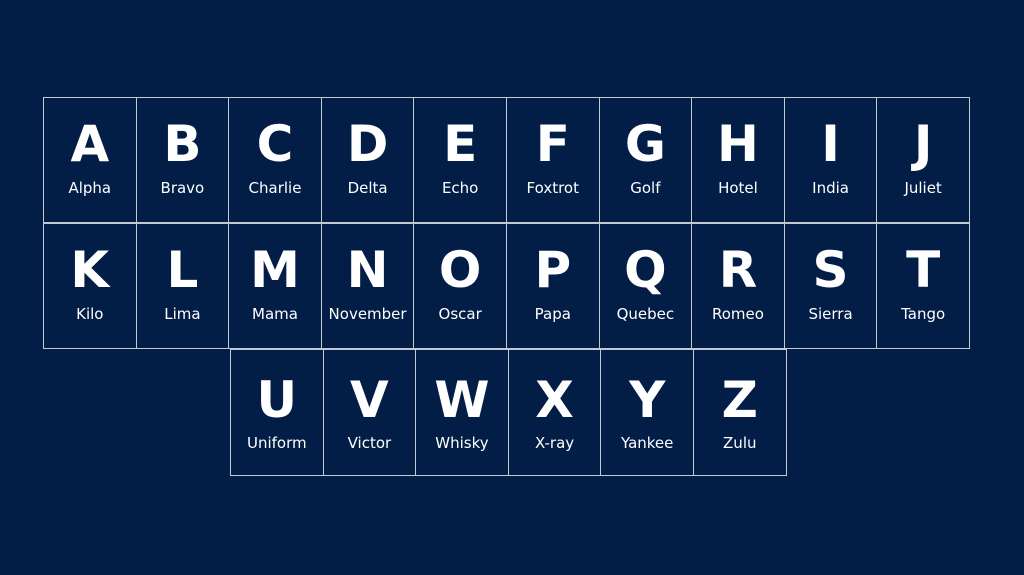 This screenshot has height=575, width=1024. What do you see at coordinates (737, 314) in the screenshot?
I see `code-word: Romeo` at bounding box center [737, 314].